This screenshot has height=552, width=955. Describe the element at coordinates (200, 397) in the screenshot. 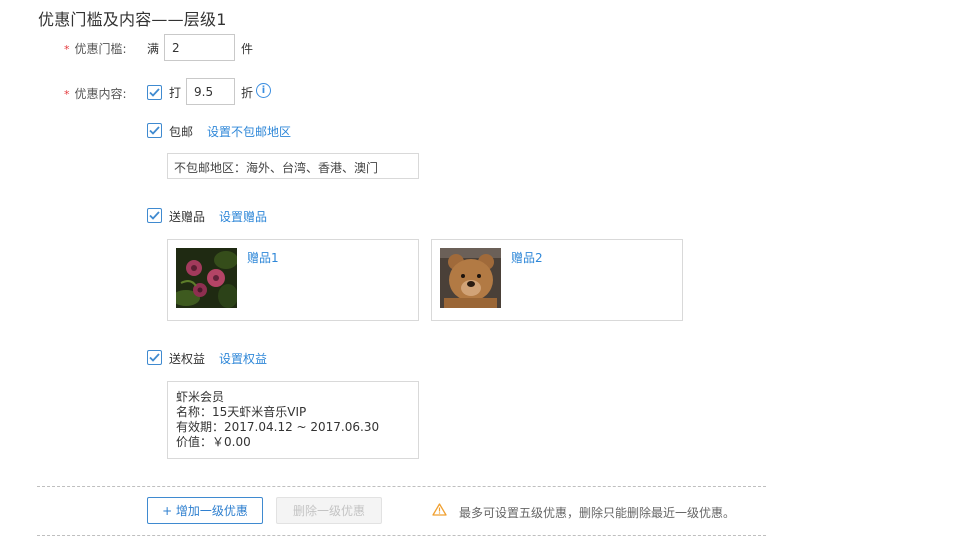

I see `benefit-title: 虾米会员` at that location.